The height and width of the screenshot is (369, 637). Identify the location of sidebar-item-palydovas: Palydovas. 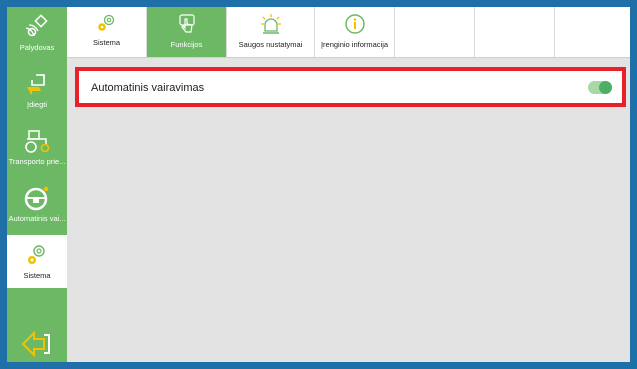
(37, 35).